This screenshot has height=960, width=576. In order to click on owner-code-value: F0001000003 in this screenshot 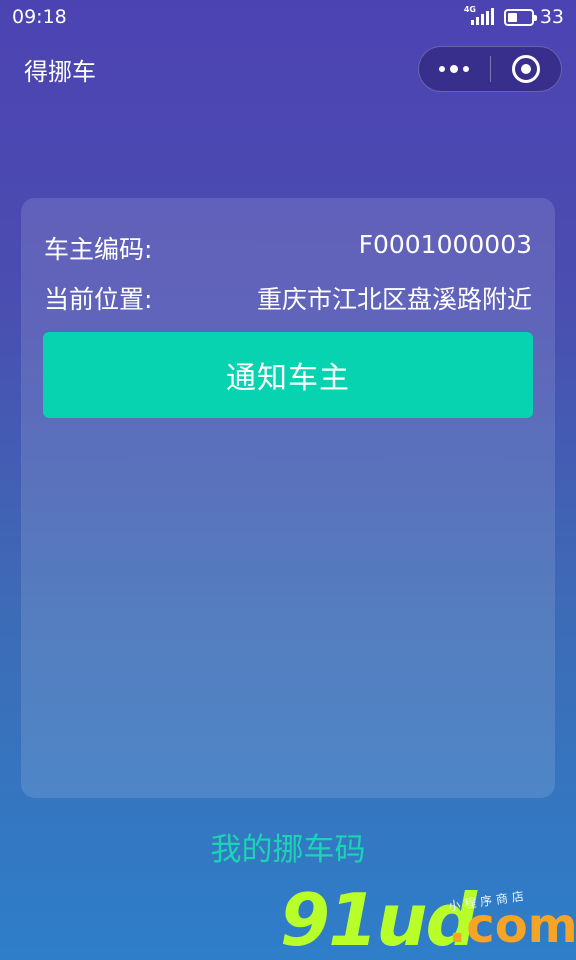, I will do `click(445, 244)`.